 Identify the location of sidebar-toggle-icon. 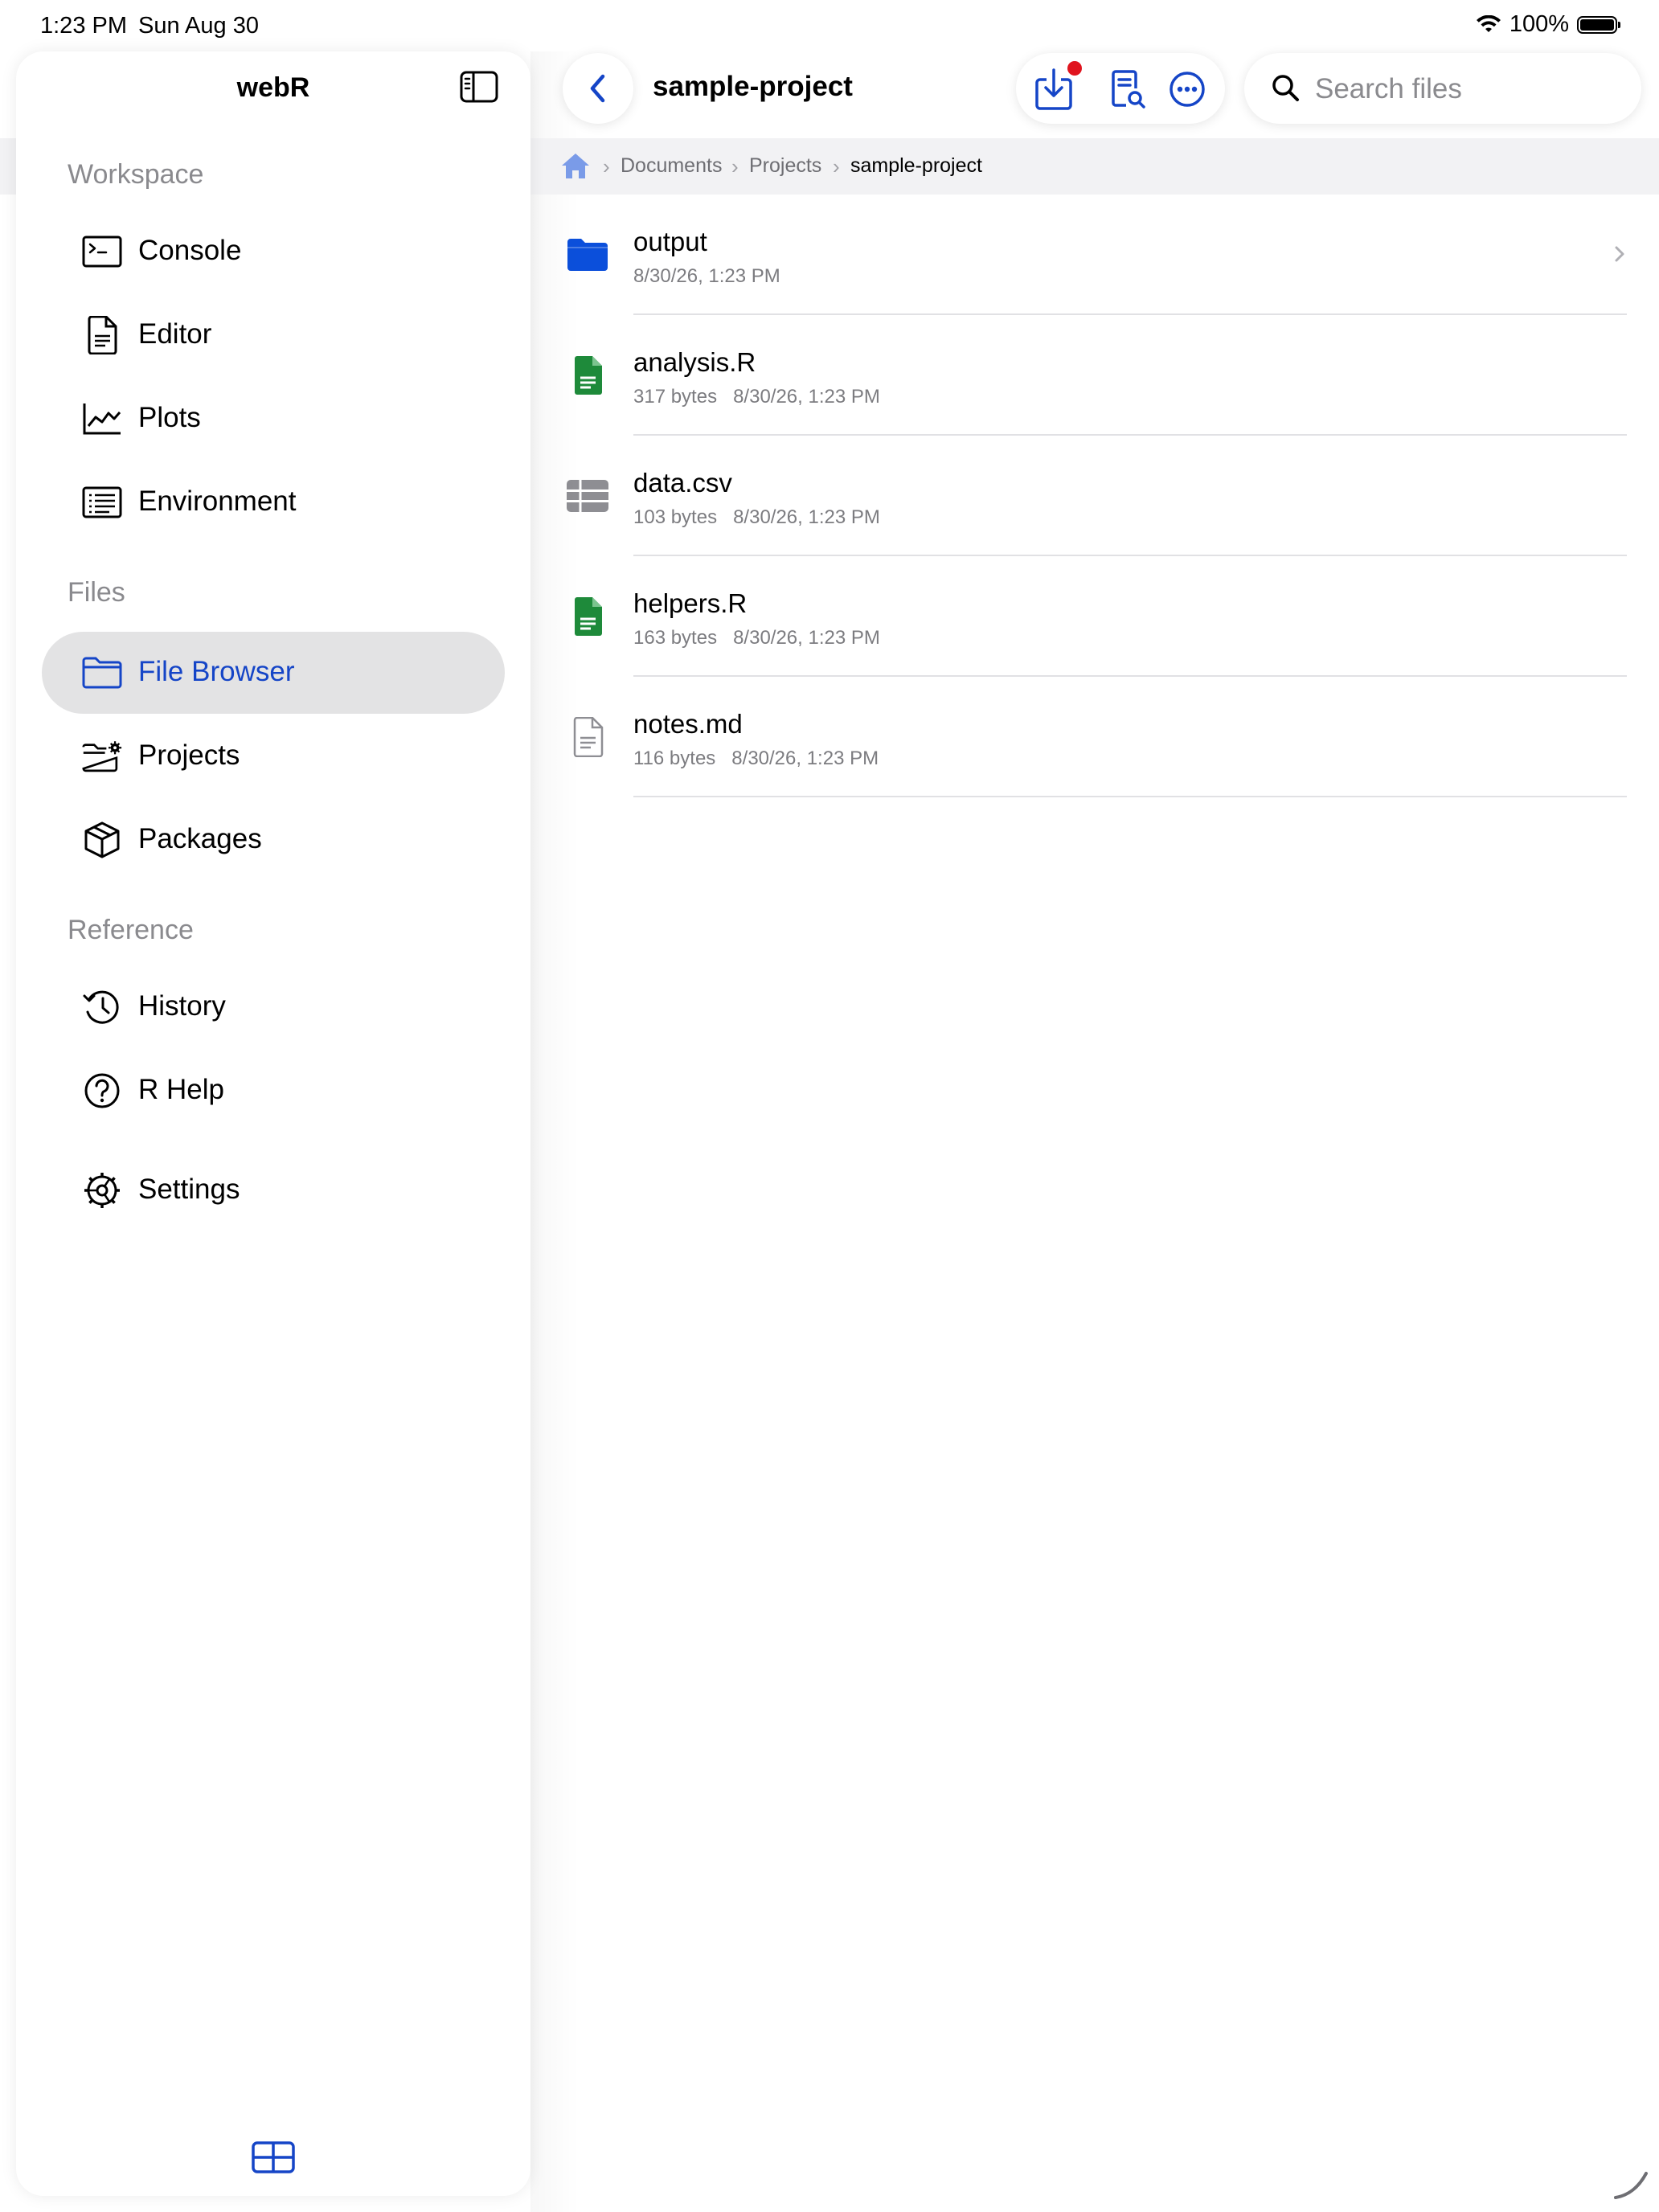
(479, 87).